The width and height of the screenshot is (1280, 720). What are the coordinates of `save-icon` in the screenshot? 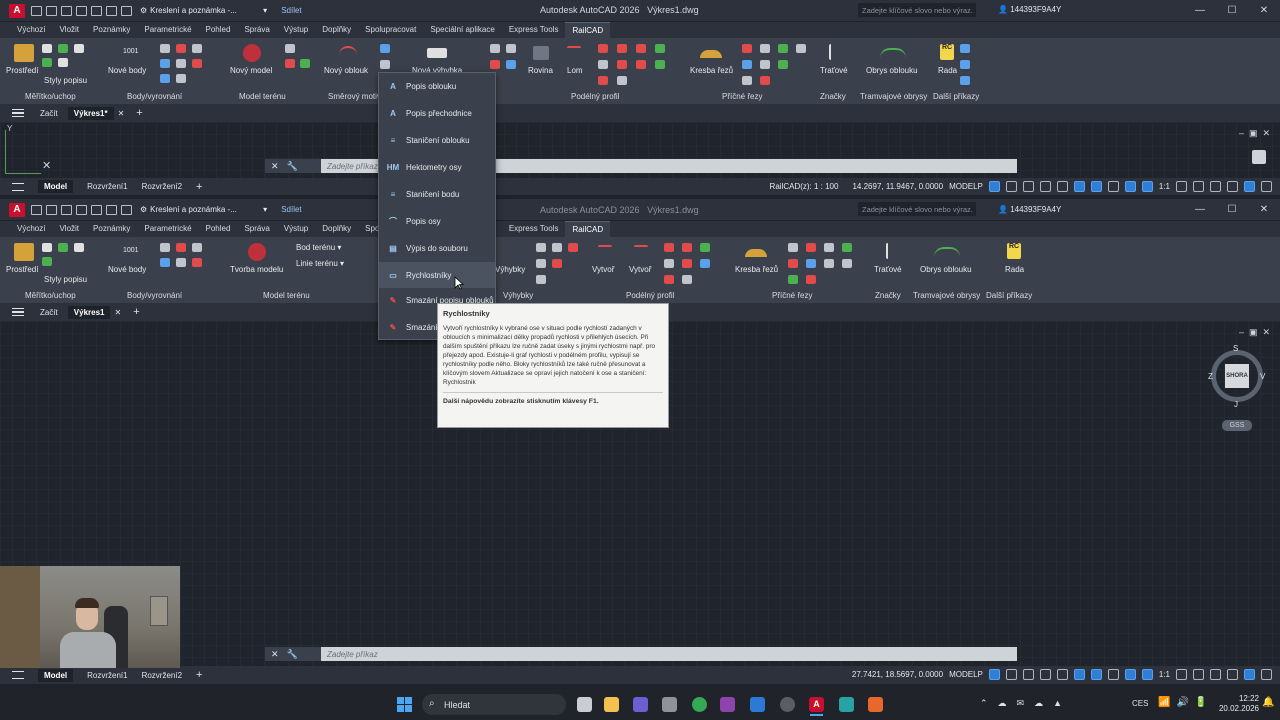 It's located at (66, 209).